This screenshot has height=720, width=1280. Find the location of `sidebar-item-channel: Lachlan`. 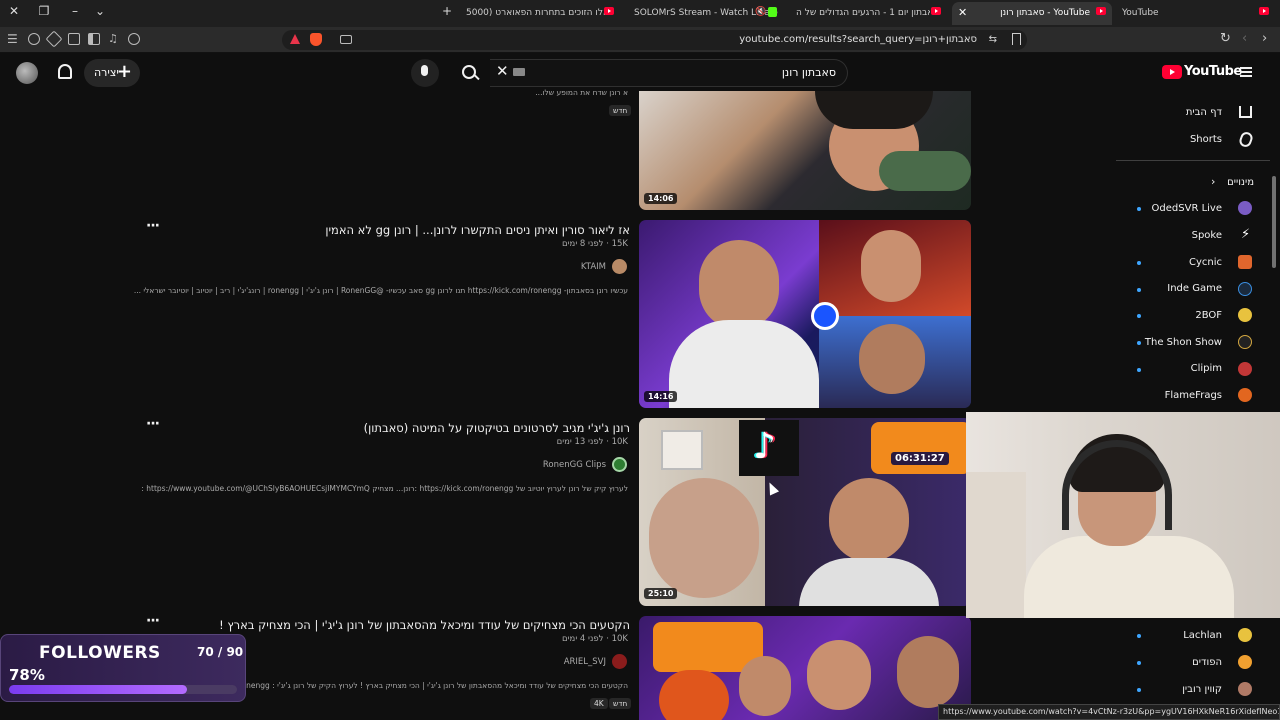

sidebar-item-channel: Lachlan is located at coordinates (1202, 635).